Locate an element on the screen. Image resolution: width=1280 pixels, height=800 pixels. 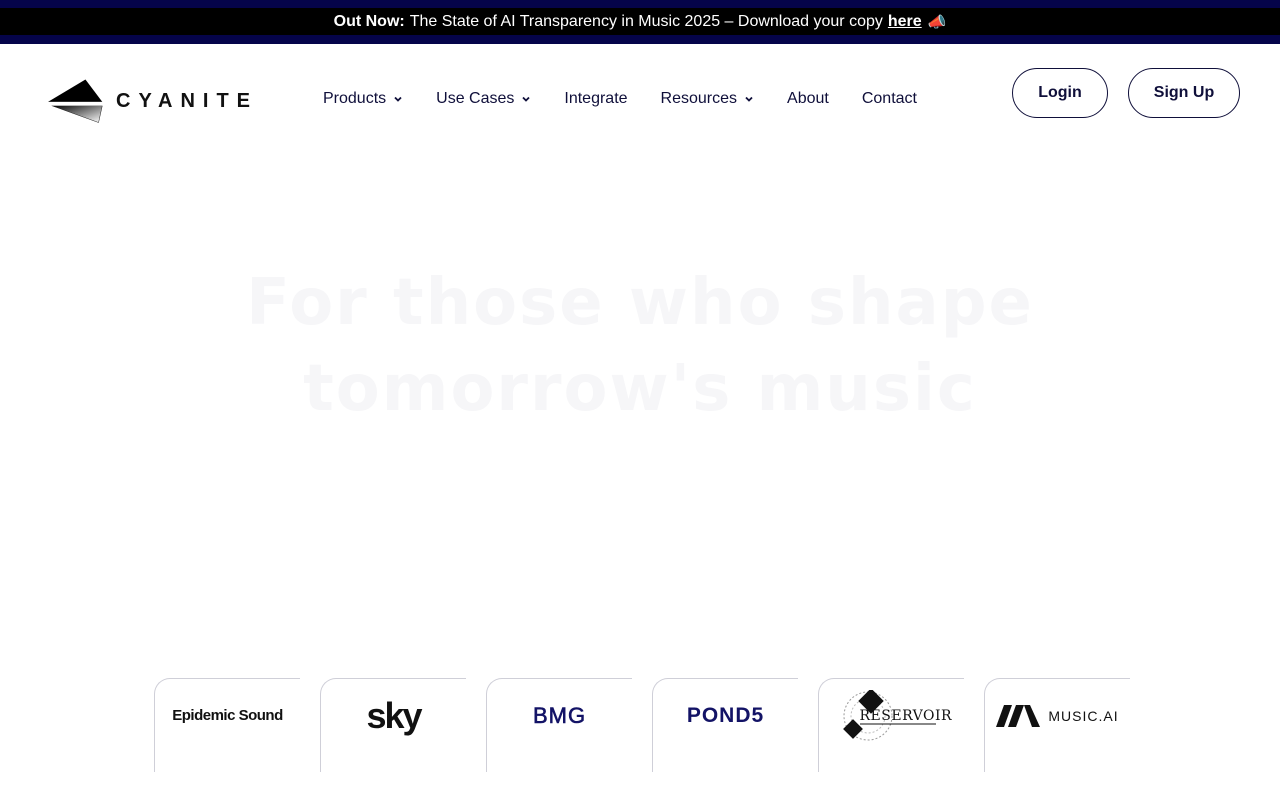
nav-label: Contact is located at coordinates (889, 98).